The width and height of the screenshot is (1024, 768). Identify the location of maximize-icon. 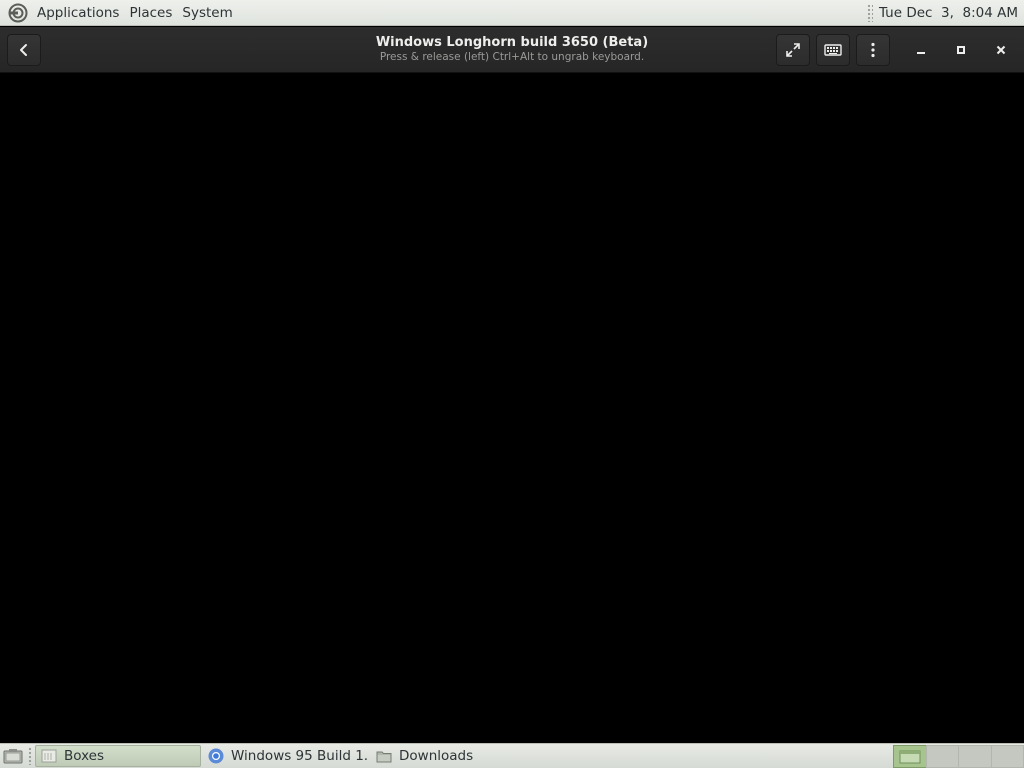
(961, 50).